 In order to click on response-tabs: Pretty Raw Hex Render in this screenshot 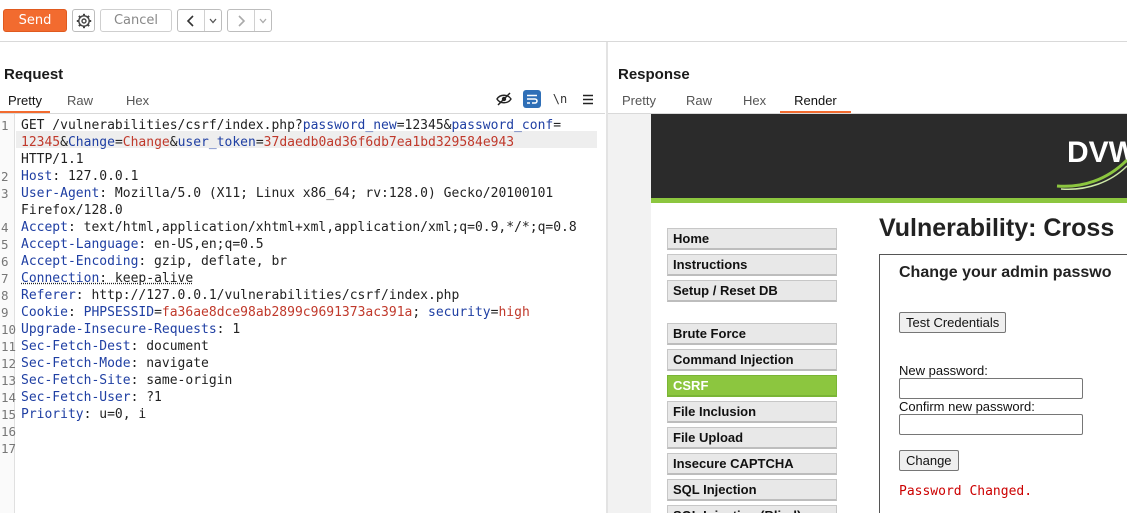, I will do `click(730, 100)`.